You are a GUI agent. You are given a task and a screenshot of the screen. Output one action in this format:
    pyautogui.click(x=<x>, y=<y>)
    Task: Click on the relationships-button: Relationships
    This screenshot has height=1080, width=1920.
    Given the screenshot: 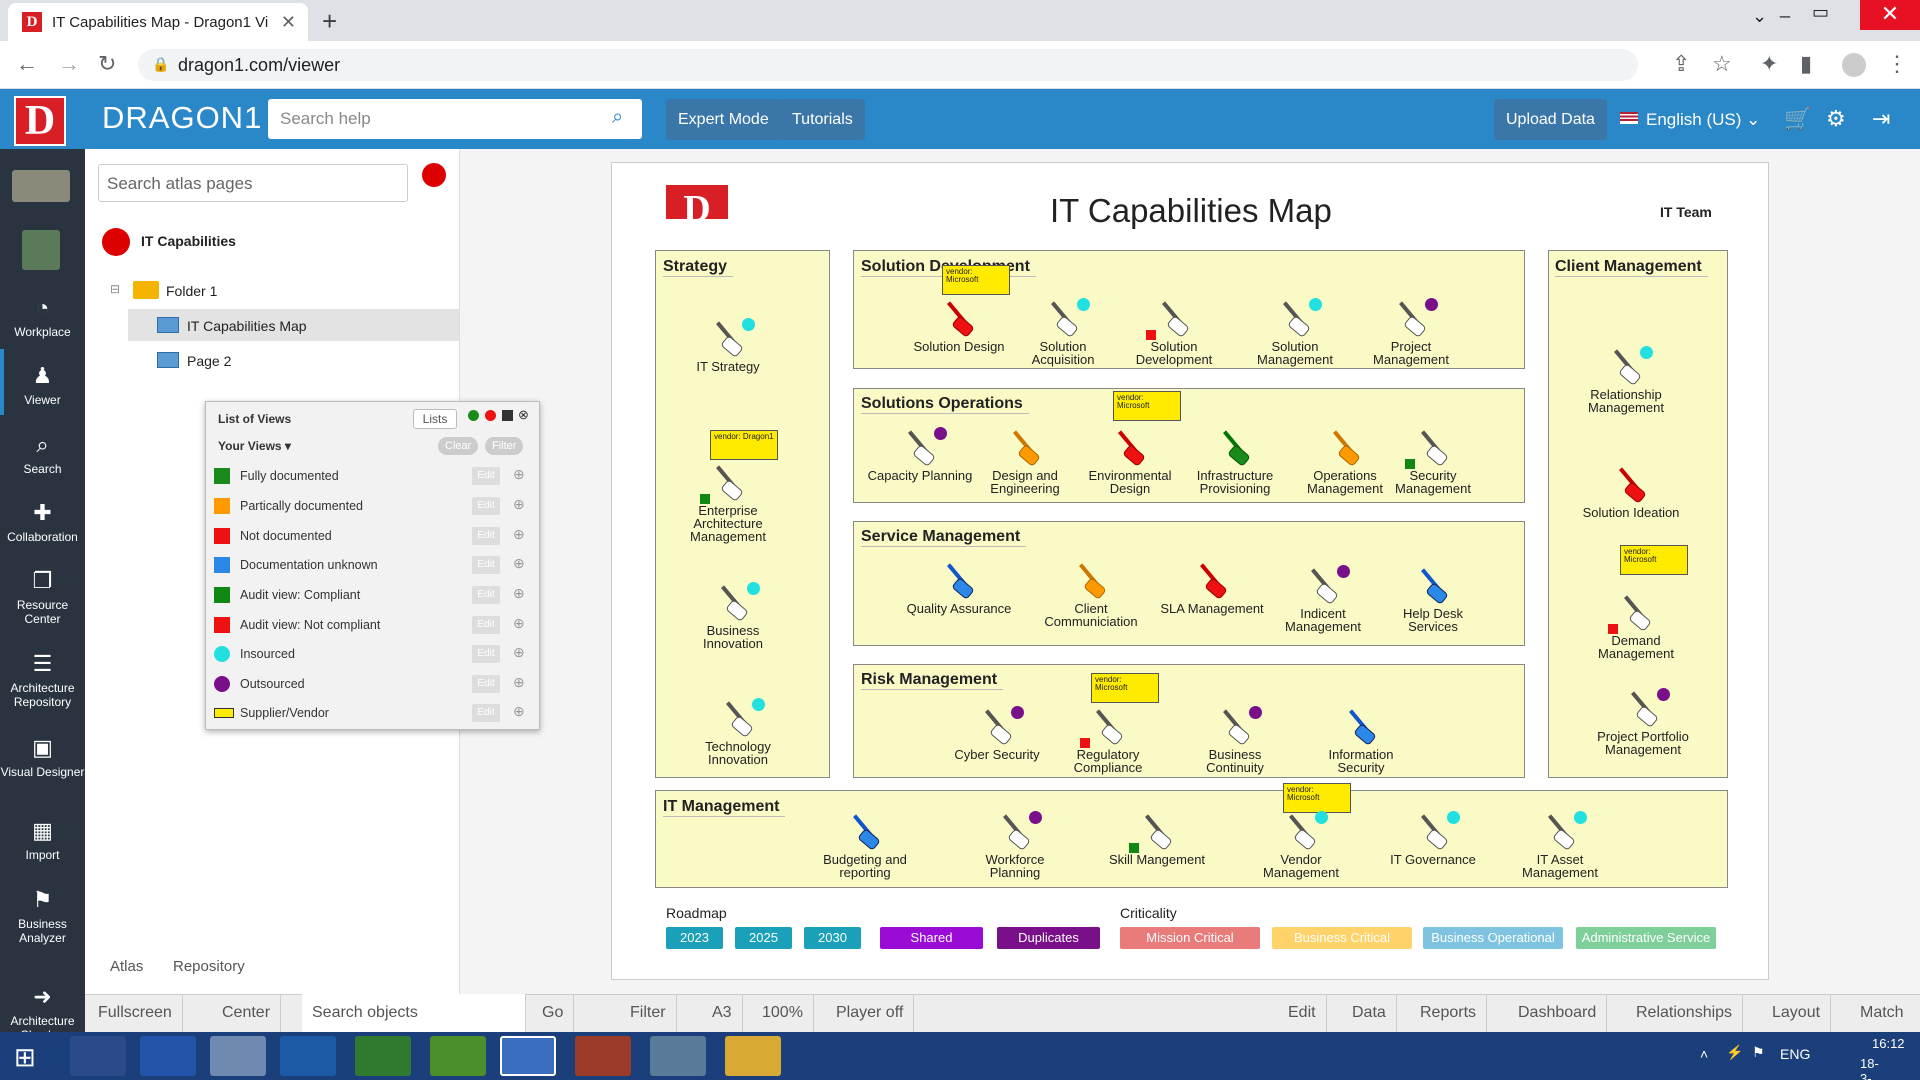 What is the action you would take?
    pyautogui.click(x=1685, y=1013)
    